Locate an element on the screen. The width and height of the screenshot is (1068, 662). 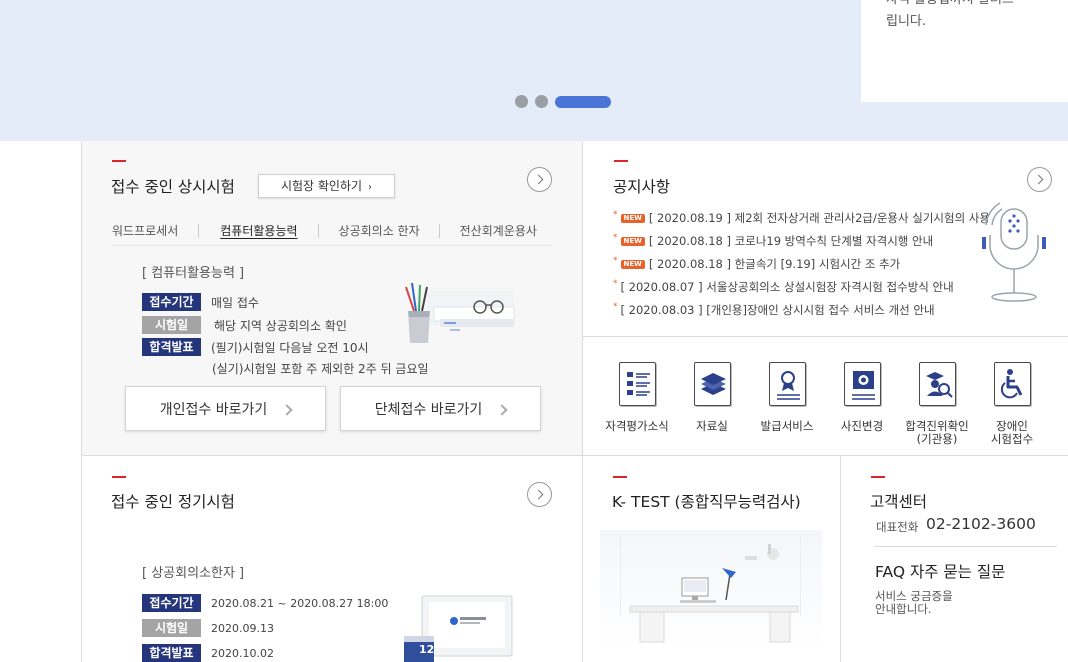
ktest-title: K- TEST (종합직무능력검사) is located at coordinates (706, 502).